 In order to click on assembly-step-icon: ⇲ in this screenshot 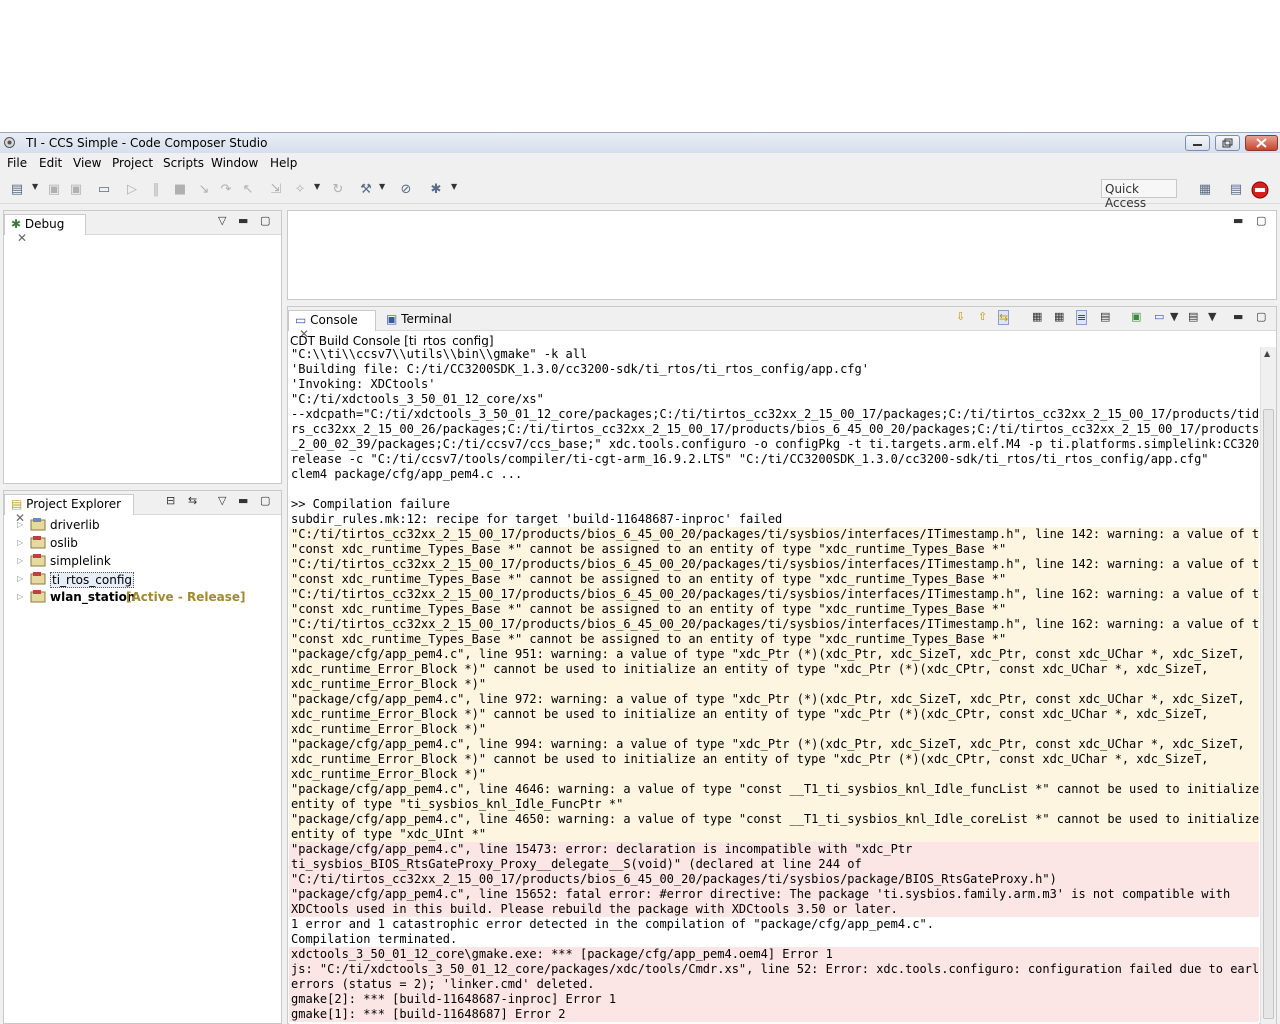, I will do `click(276, 189)`.